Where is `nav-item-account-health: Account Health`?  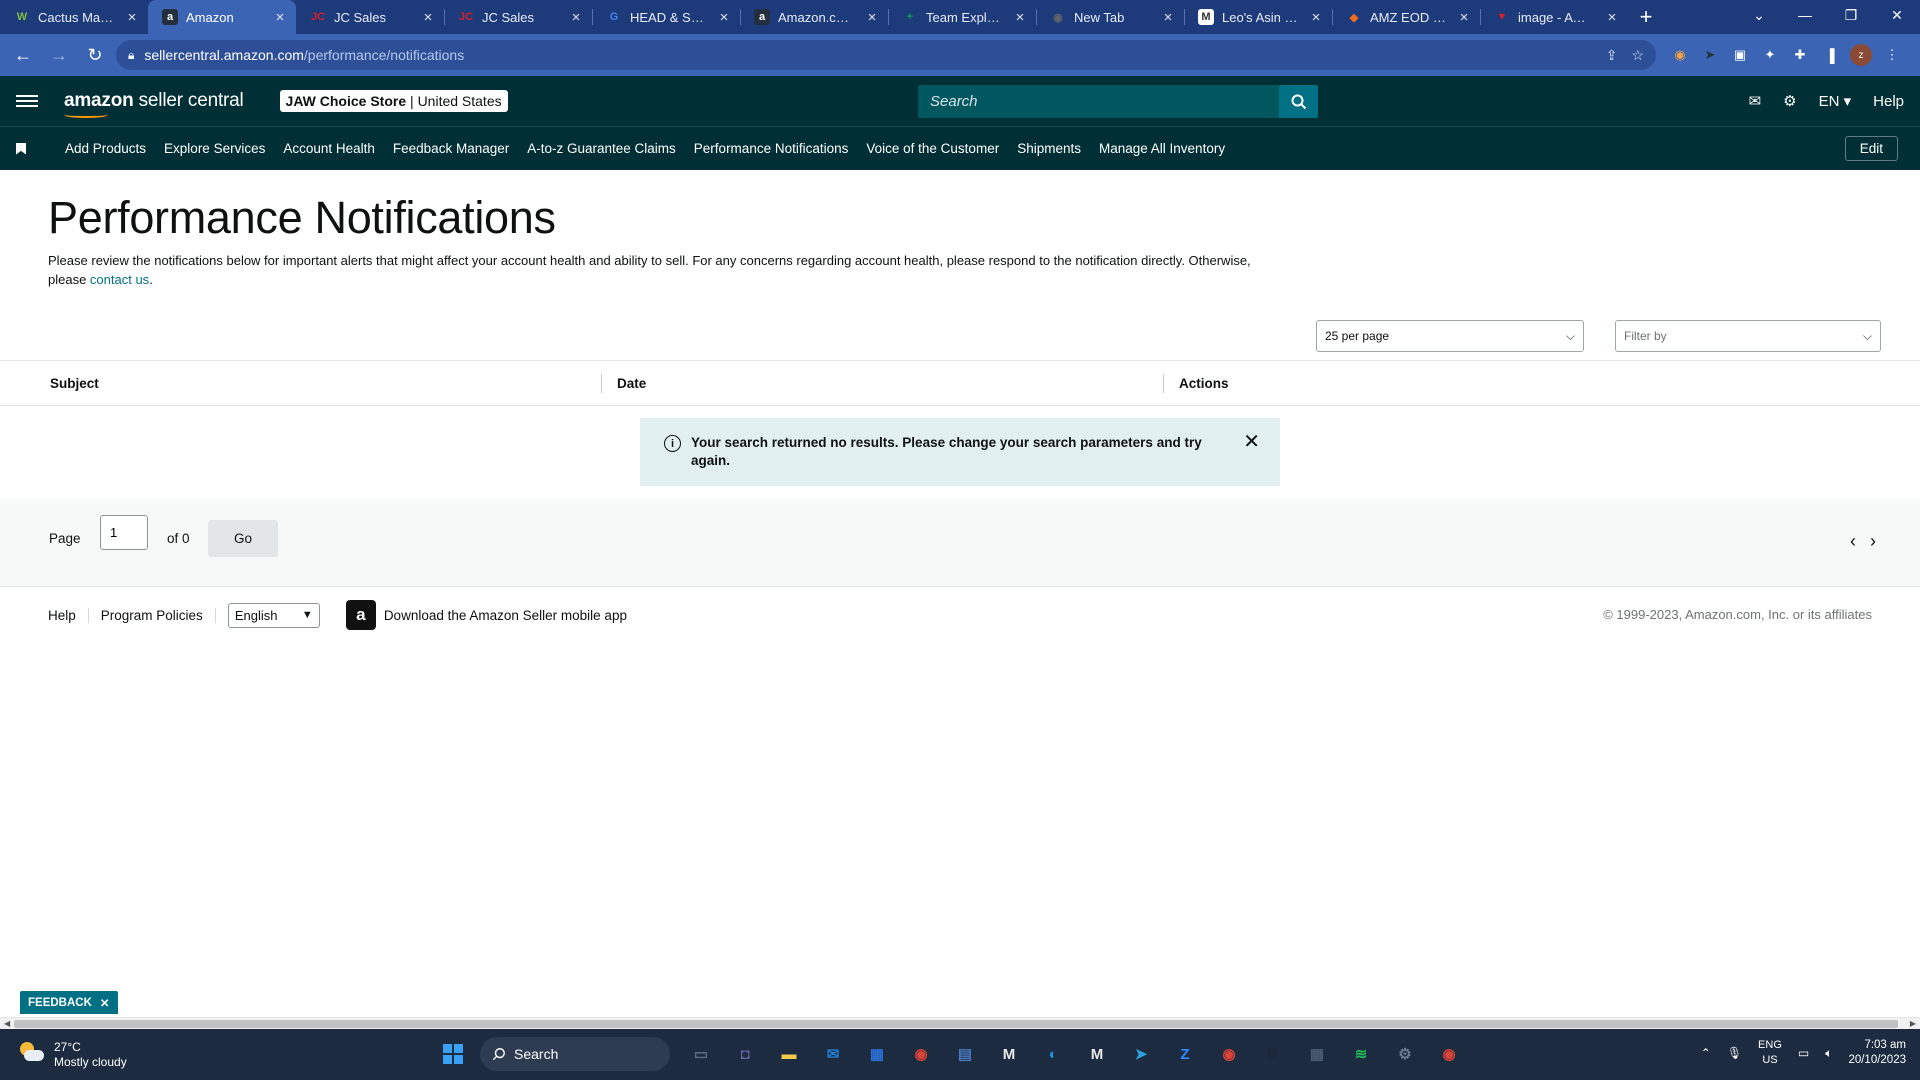 nav-item-account-health: Account Health is located at coordinates (329, 148).